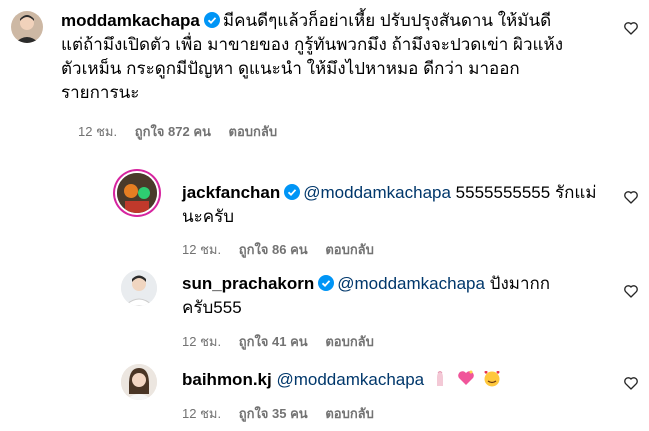 The width and height of the screenshot is (649, 431). What do you see at coordinates (208, 216) in the screenshot?
I see `comment-text: นะครับ` at bounding box center [208, 216].